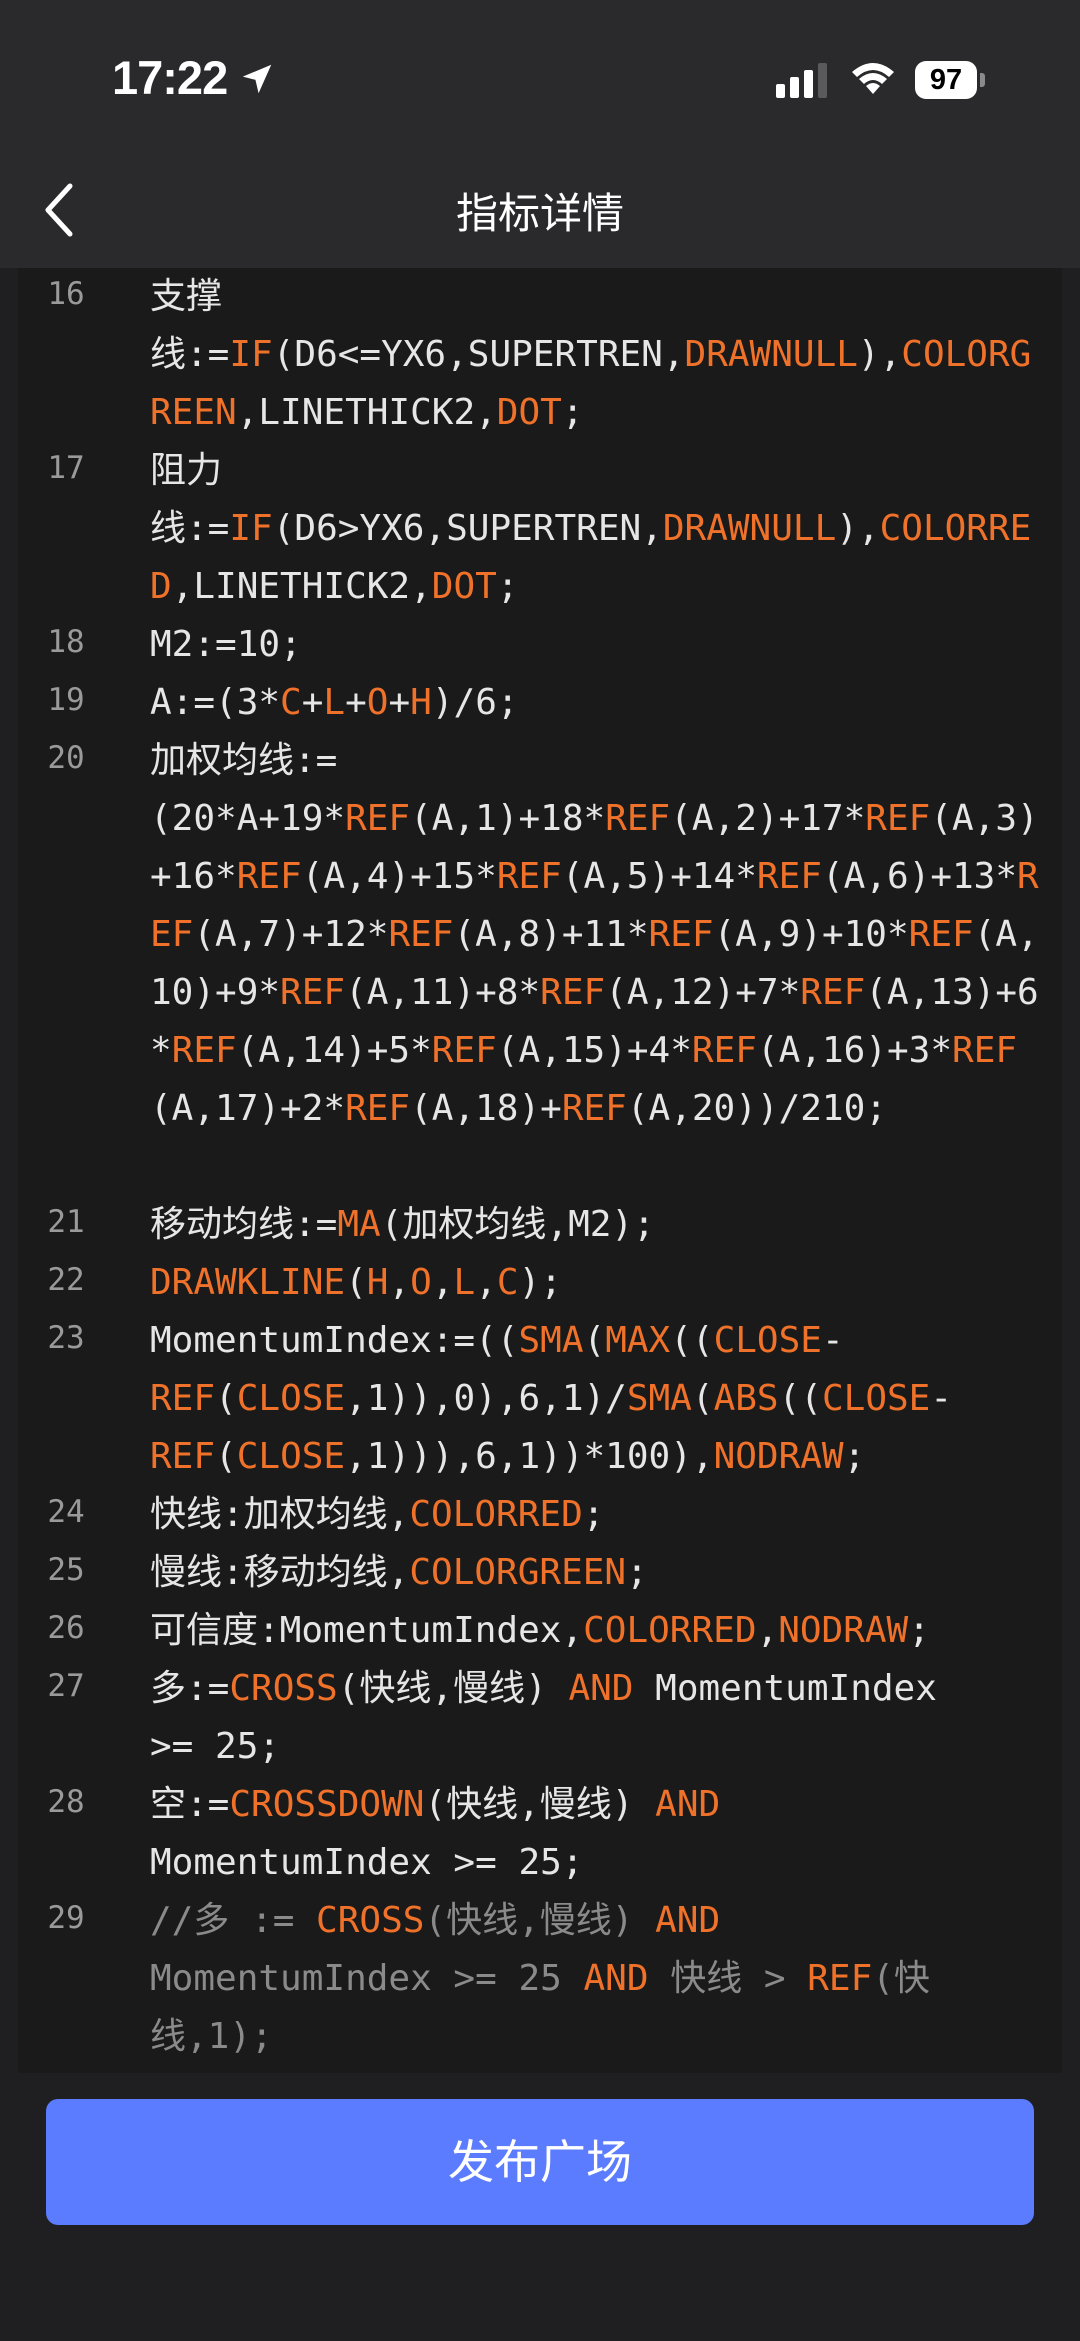  I want to click on code-token: ((, so click(800, 1398).